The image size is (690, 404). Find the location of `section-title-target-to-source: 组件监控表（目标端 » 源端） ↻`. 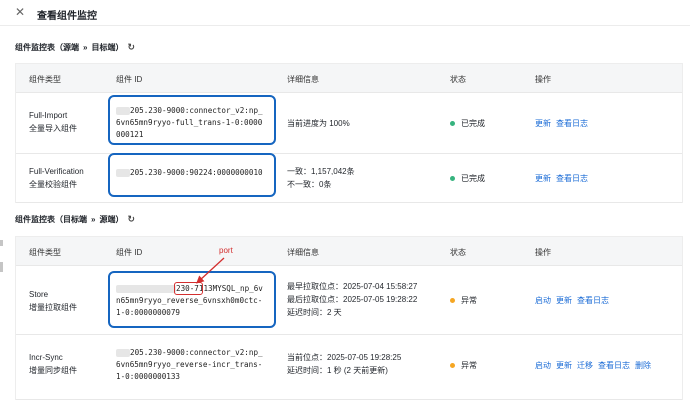

section-title-target-to-source: 组件监控表（目标端 » 源端） ↻ is located at coordinates (75, 219).